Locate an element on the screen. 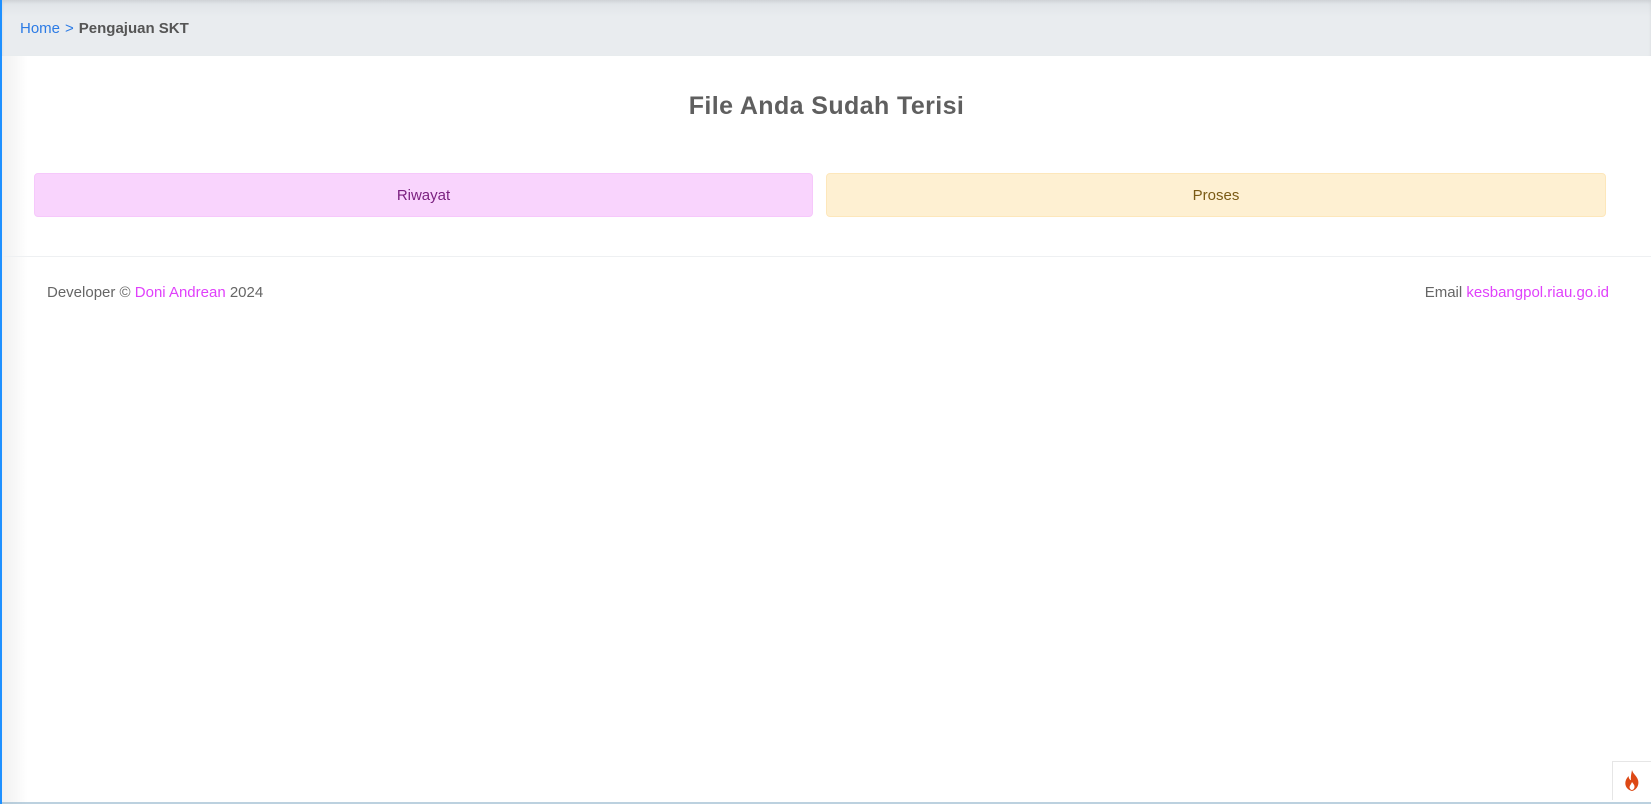 This screenshot has width=1651, height=804. corner-toolbar-button is located at coordinates (1631, 780).